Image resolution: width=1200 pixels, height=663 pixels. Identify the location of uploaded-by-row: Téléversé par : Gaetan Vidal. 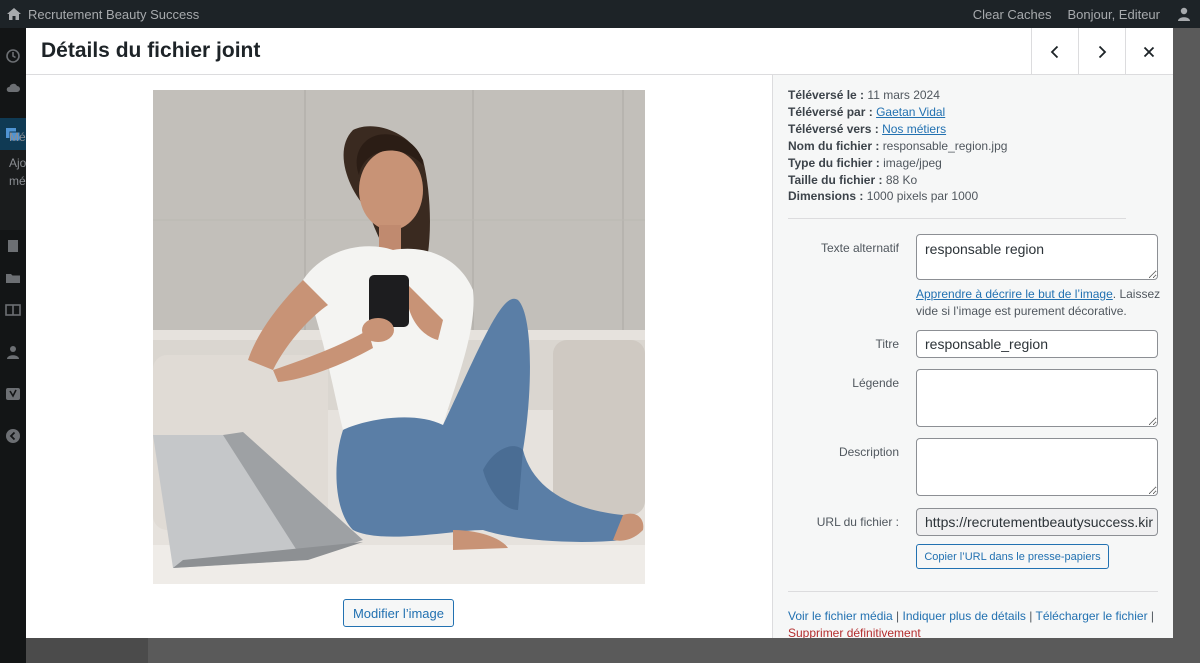
(897, 112).